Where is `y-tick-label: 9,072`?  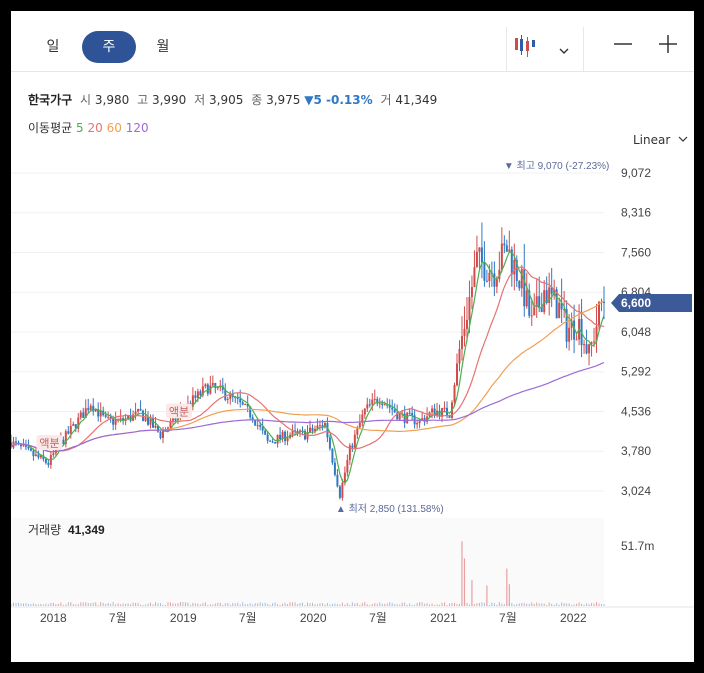 y-tick-label: 9,072 is located at coordinates (636, 173).